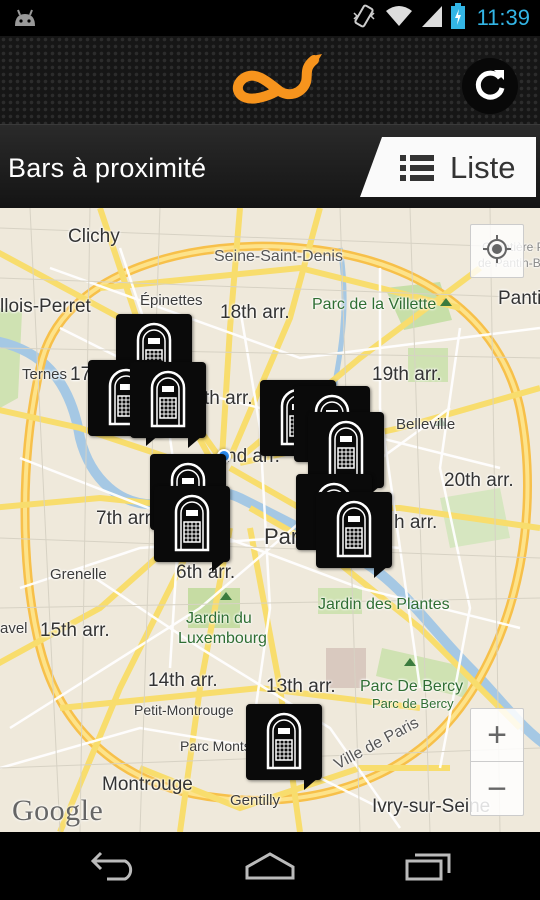  What do you see at coordinates (123, 518) in the screenshot?
I see `map-label-7th-arr: 7th arr` at bounding box center [123, 518].